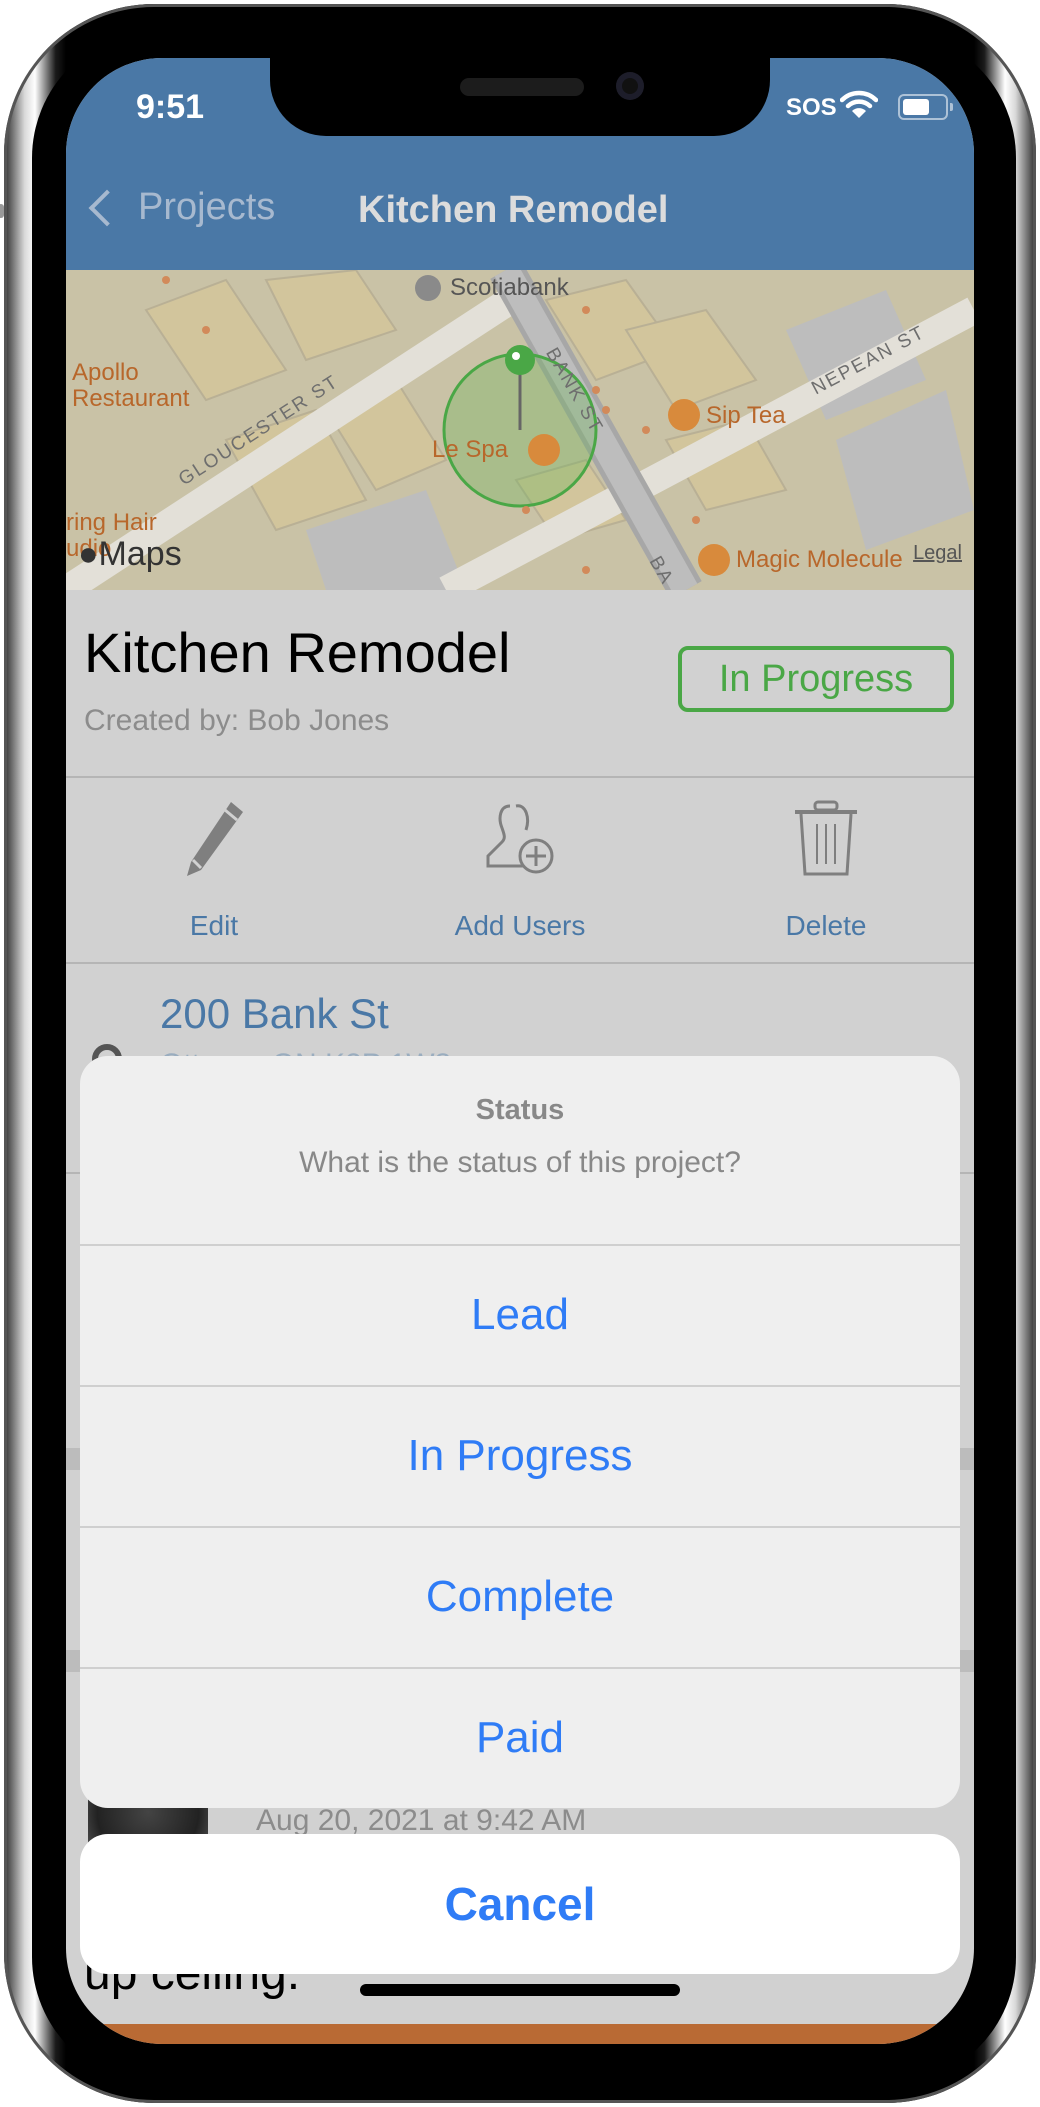 The height and width of the screenshot is (2107, 1040). Describe the element at coordinates (544, 450) in the screenshot. I see `spa-icon` at that location.